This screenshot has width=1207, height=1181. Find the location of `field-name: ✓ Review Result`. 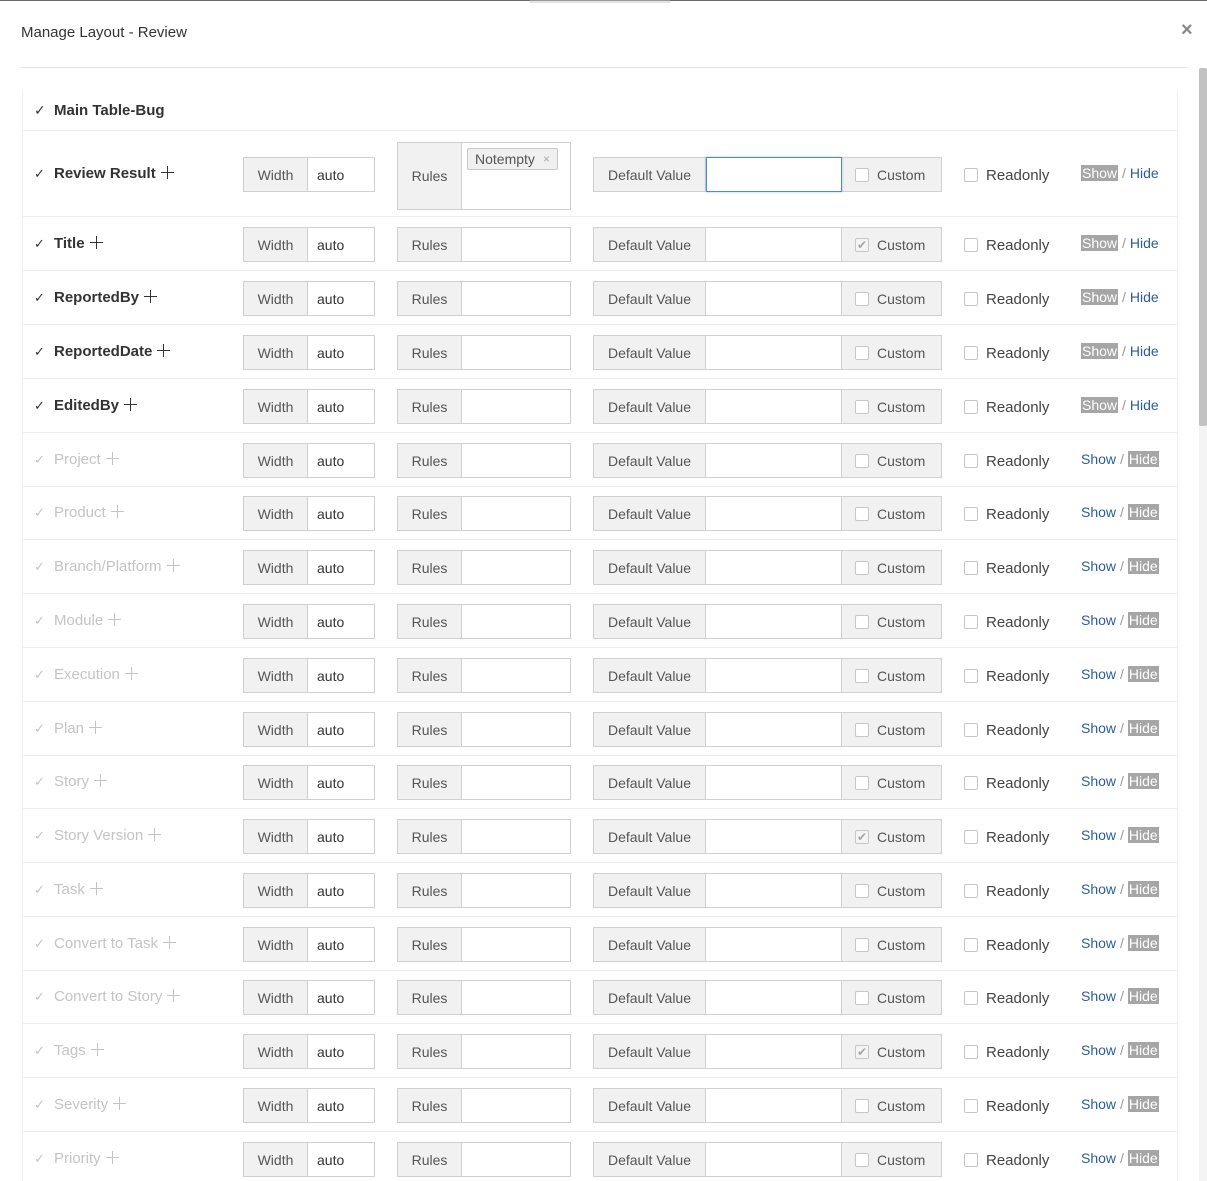

field-name: ✓ Review Result is located at coordinates (104, 175).